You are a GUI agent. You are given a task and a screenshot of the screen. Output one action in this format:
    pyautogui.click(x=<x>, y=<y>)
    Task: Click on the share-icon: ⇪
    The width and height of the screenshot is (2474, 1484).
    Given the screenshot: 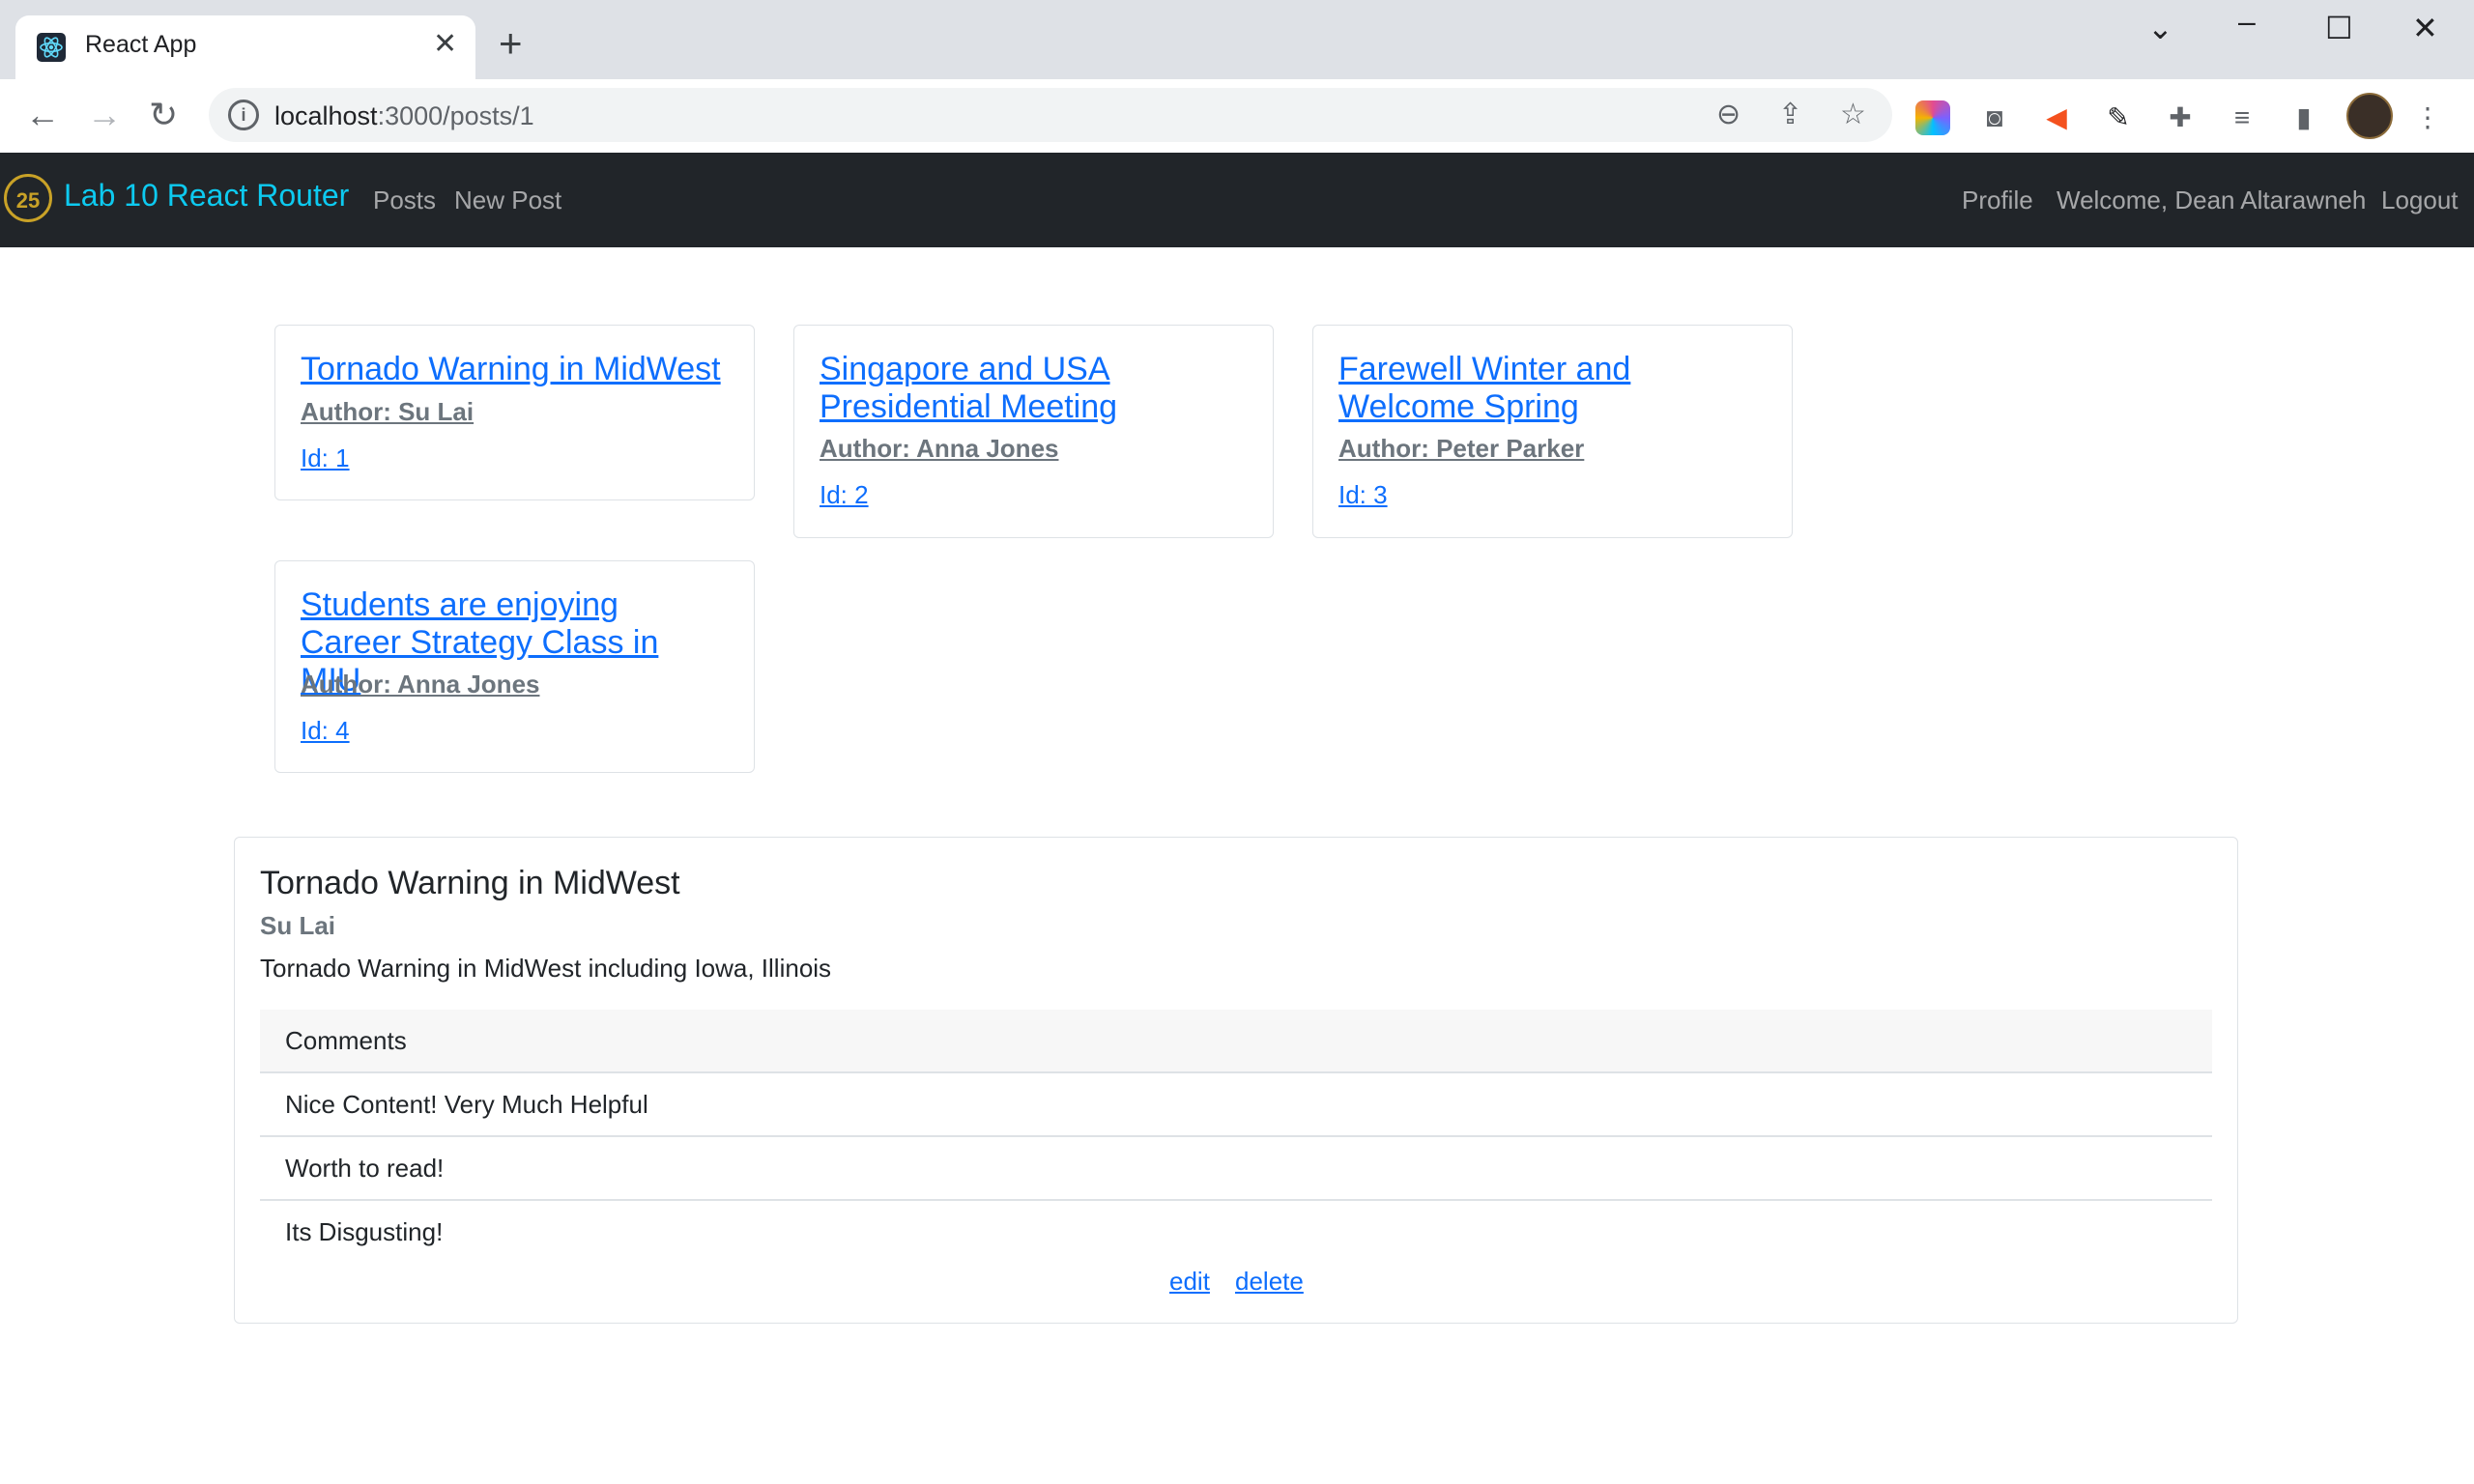 What is the action you would take?
    pyautogui.click(x=1790, y=115)
    